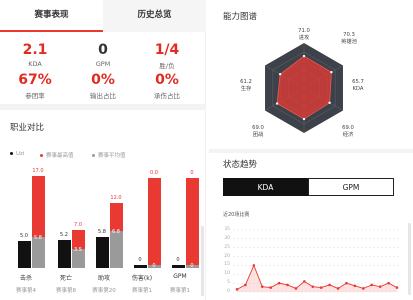 Image resolution: width=413 pixels, height=300 pixels. What do you see at coordinates (304, 34) in the screenshot?
I see `radar-label-0: 71.0 进攻` at bounding box center [304, 34].